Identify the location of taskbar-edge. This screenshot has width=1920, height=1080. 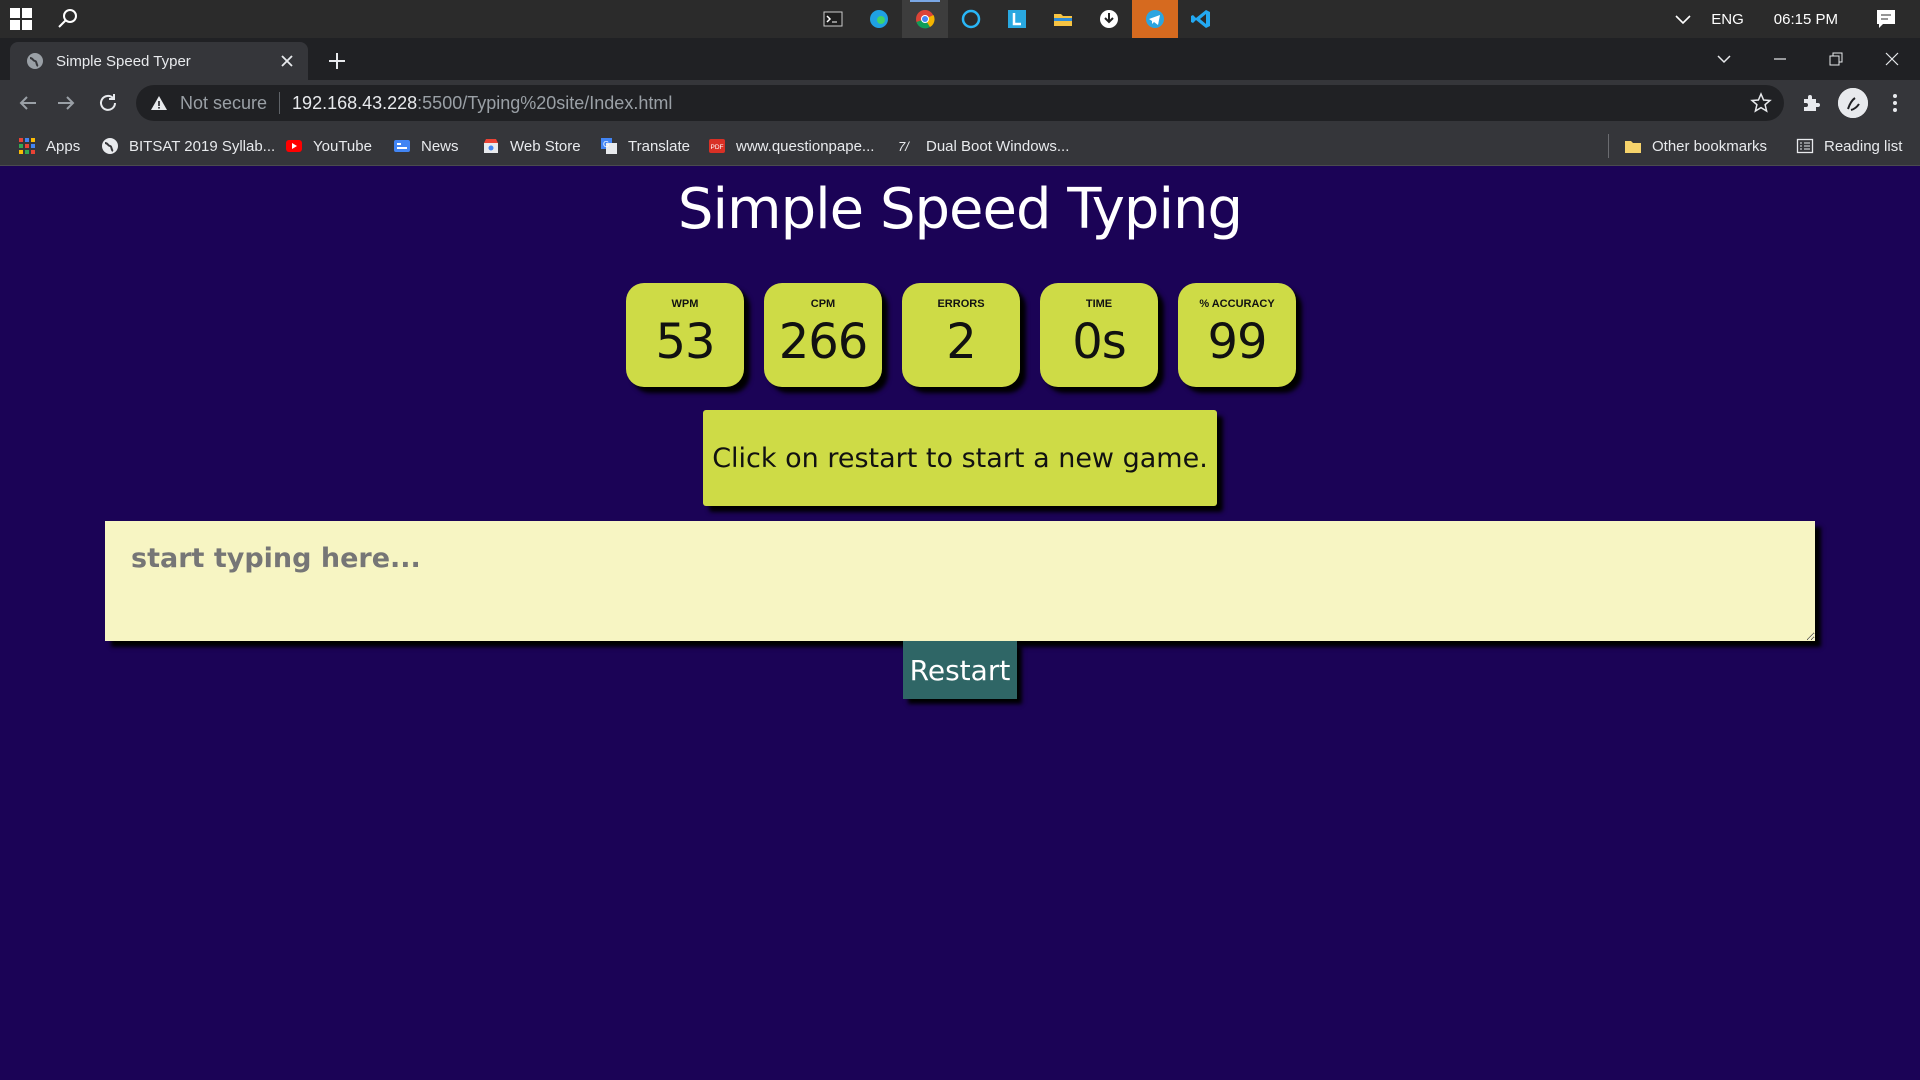
(879, 19).